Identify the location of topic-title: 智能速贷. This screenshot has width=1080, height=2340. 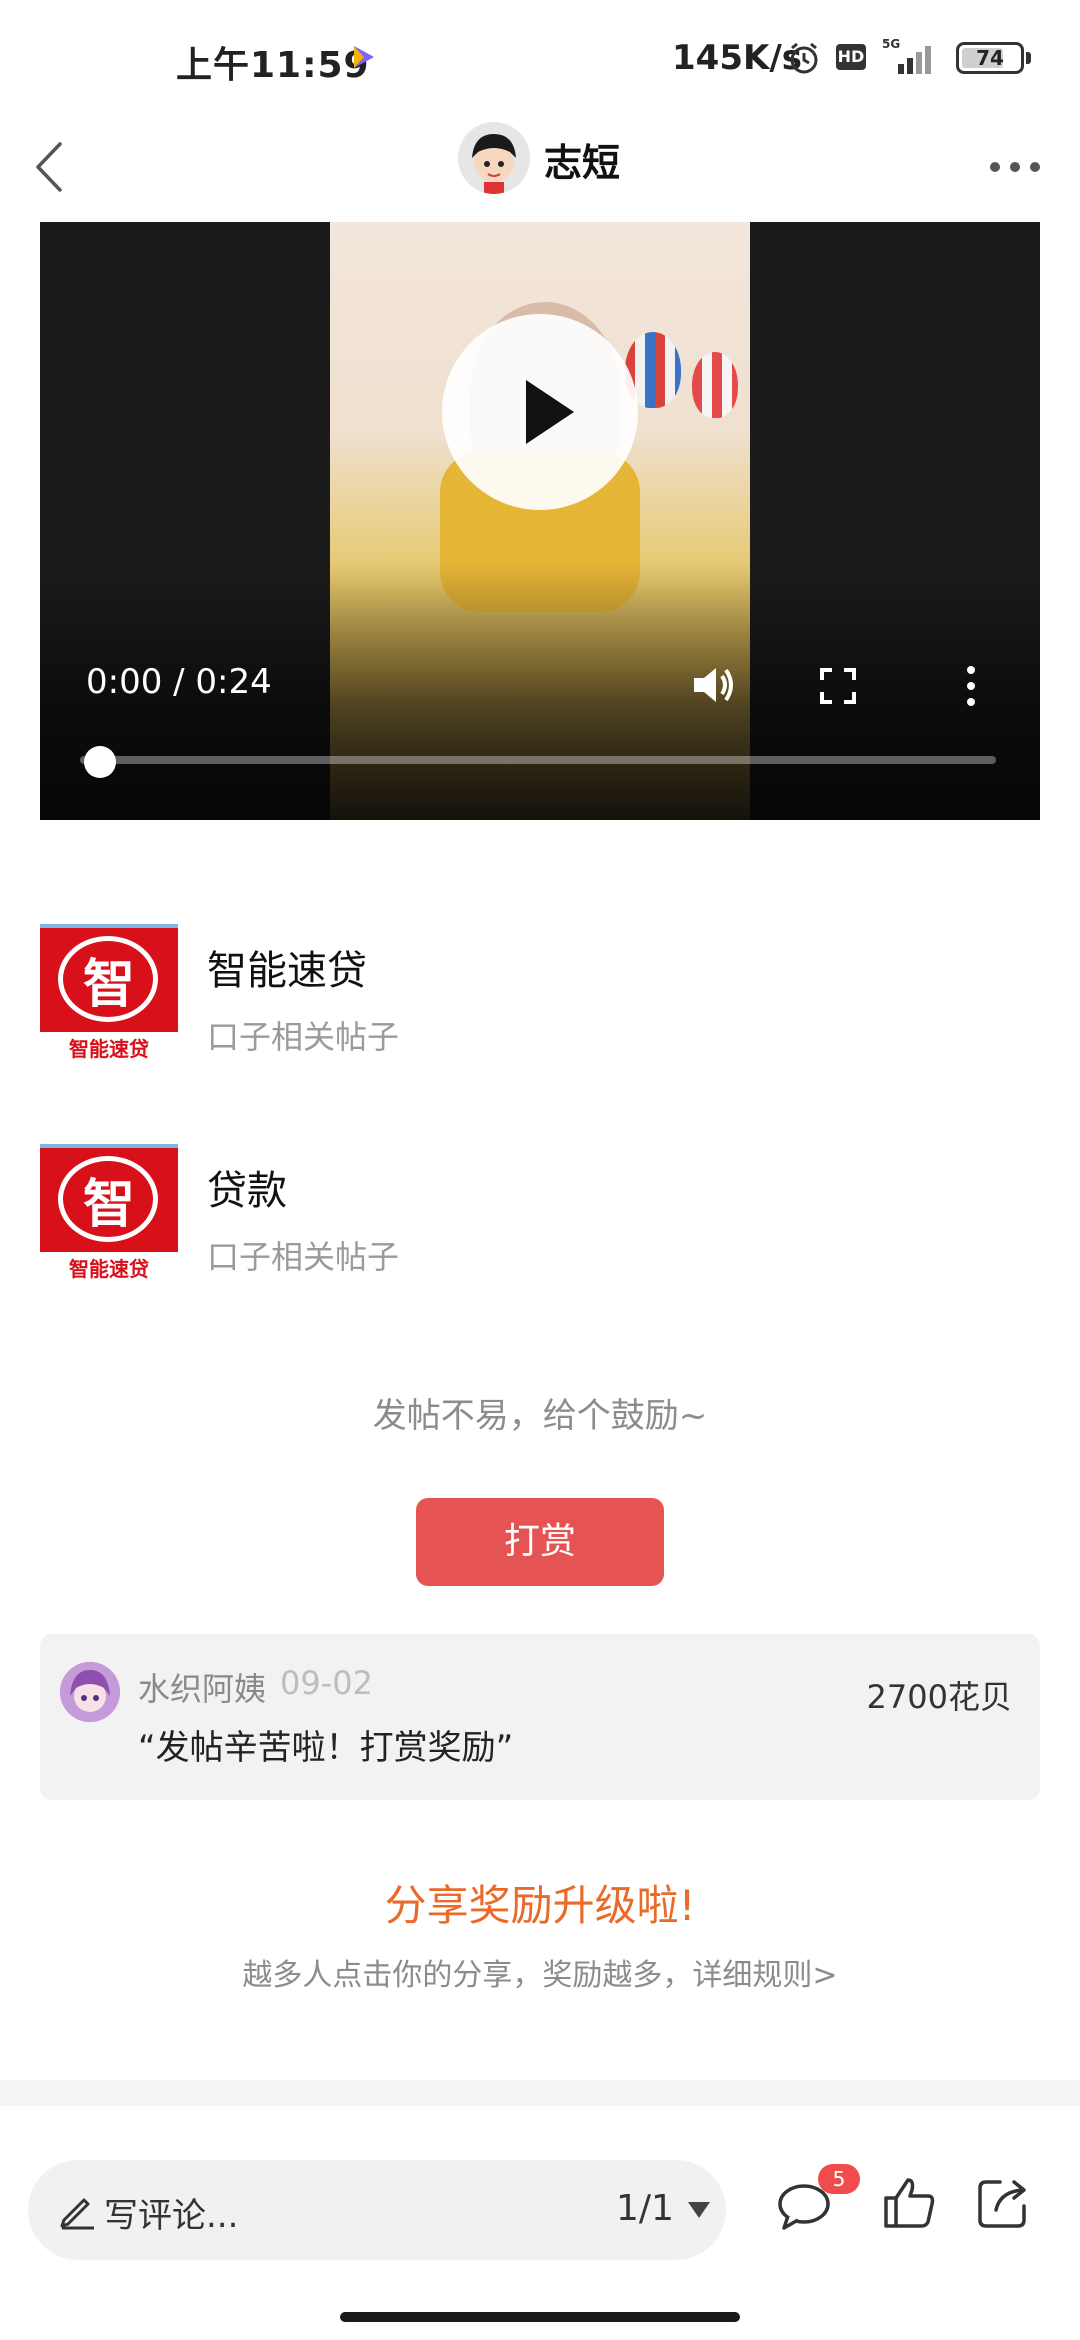
(287, 971).